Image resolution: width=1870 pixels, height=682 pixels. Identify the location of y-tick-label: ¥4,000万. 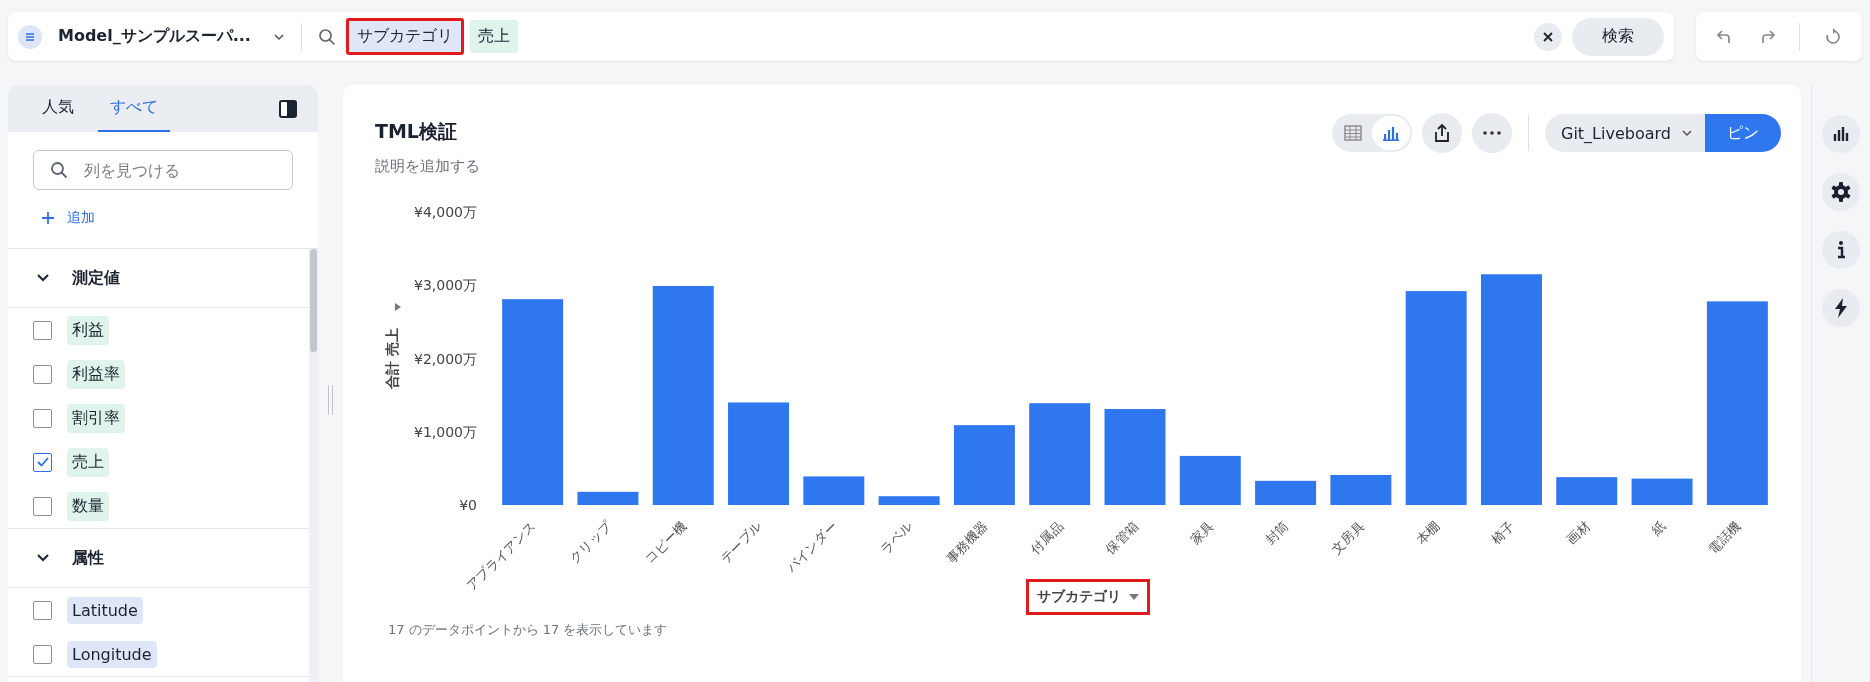
(445, 212).